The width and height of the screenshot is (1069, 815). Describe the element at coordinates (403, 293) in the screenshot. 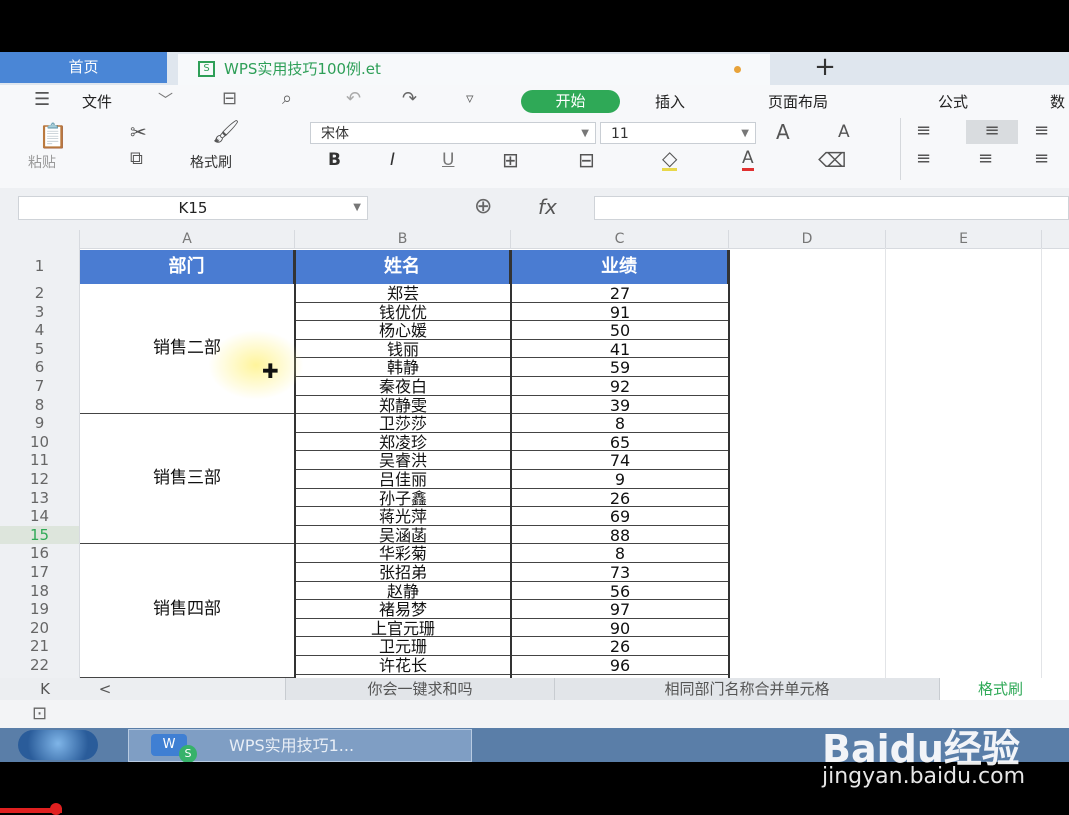

I see `name-cell: 郑芸` at that location.